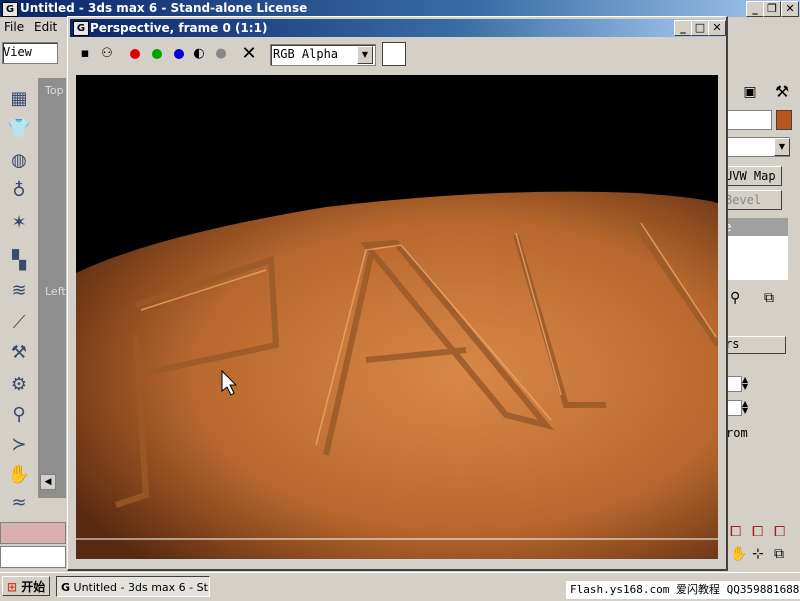 The width and height of the screenshot is (800, 601). What do you see at coordinates (19, 353) in the screenshot?
I see `wrench-icon: ⚒` at bounding box center [19, 353].